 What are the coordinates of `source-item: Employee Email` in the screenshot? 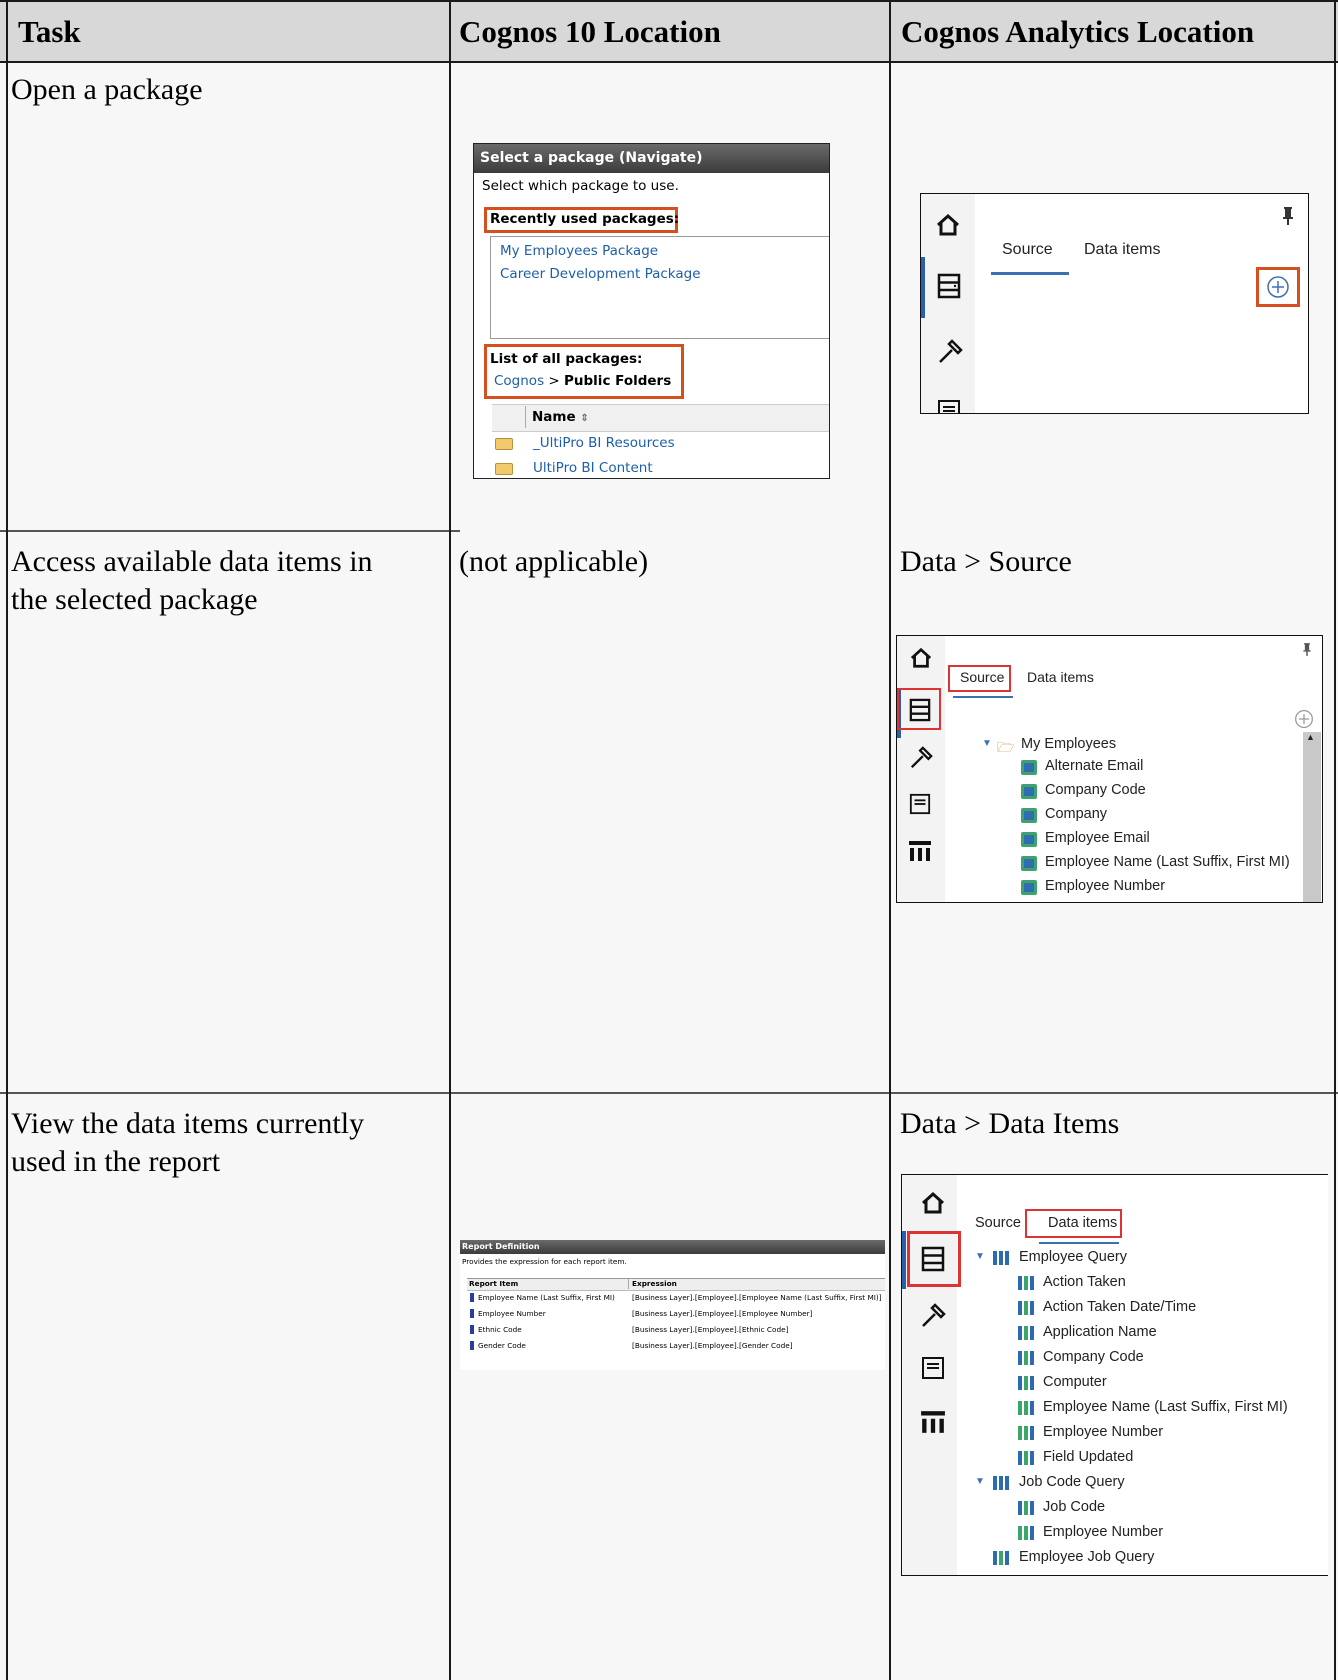 It's located at (1097, 838).